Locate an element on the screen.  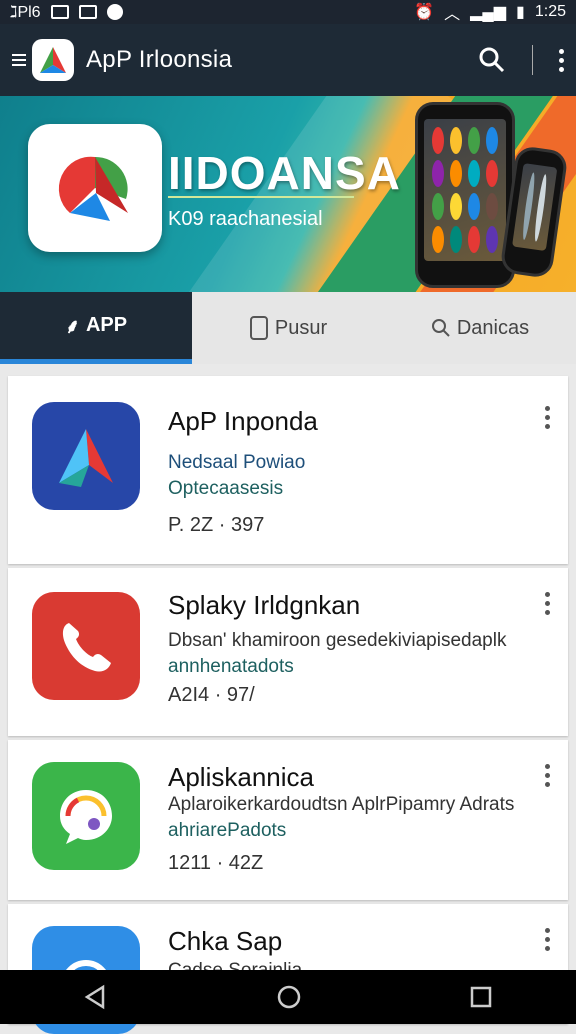
gallery-icon is located at coordinates (59, 12).